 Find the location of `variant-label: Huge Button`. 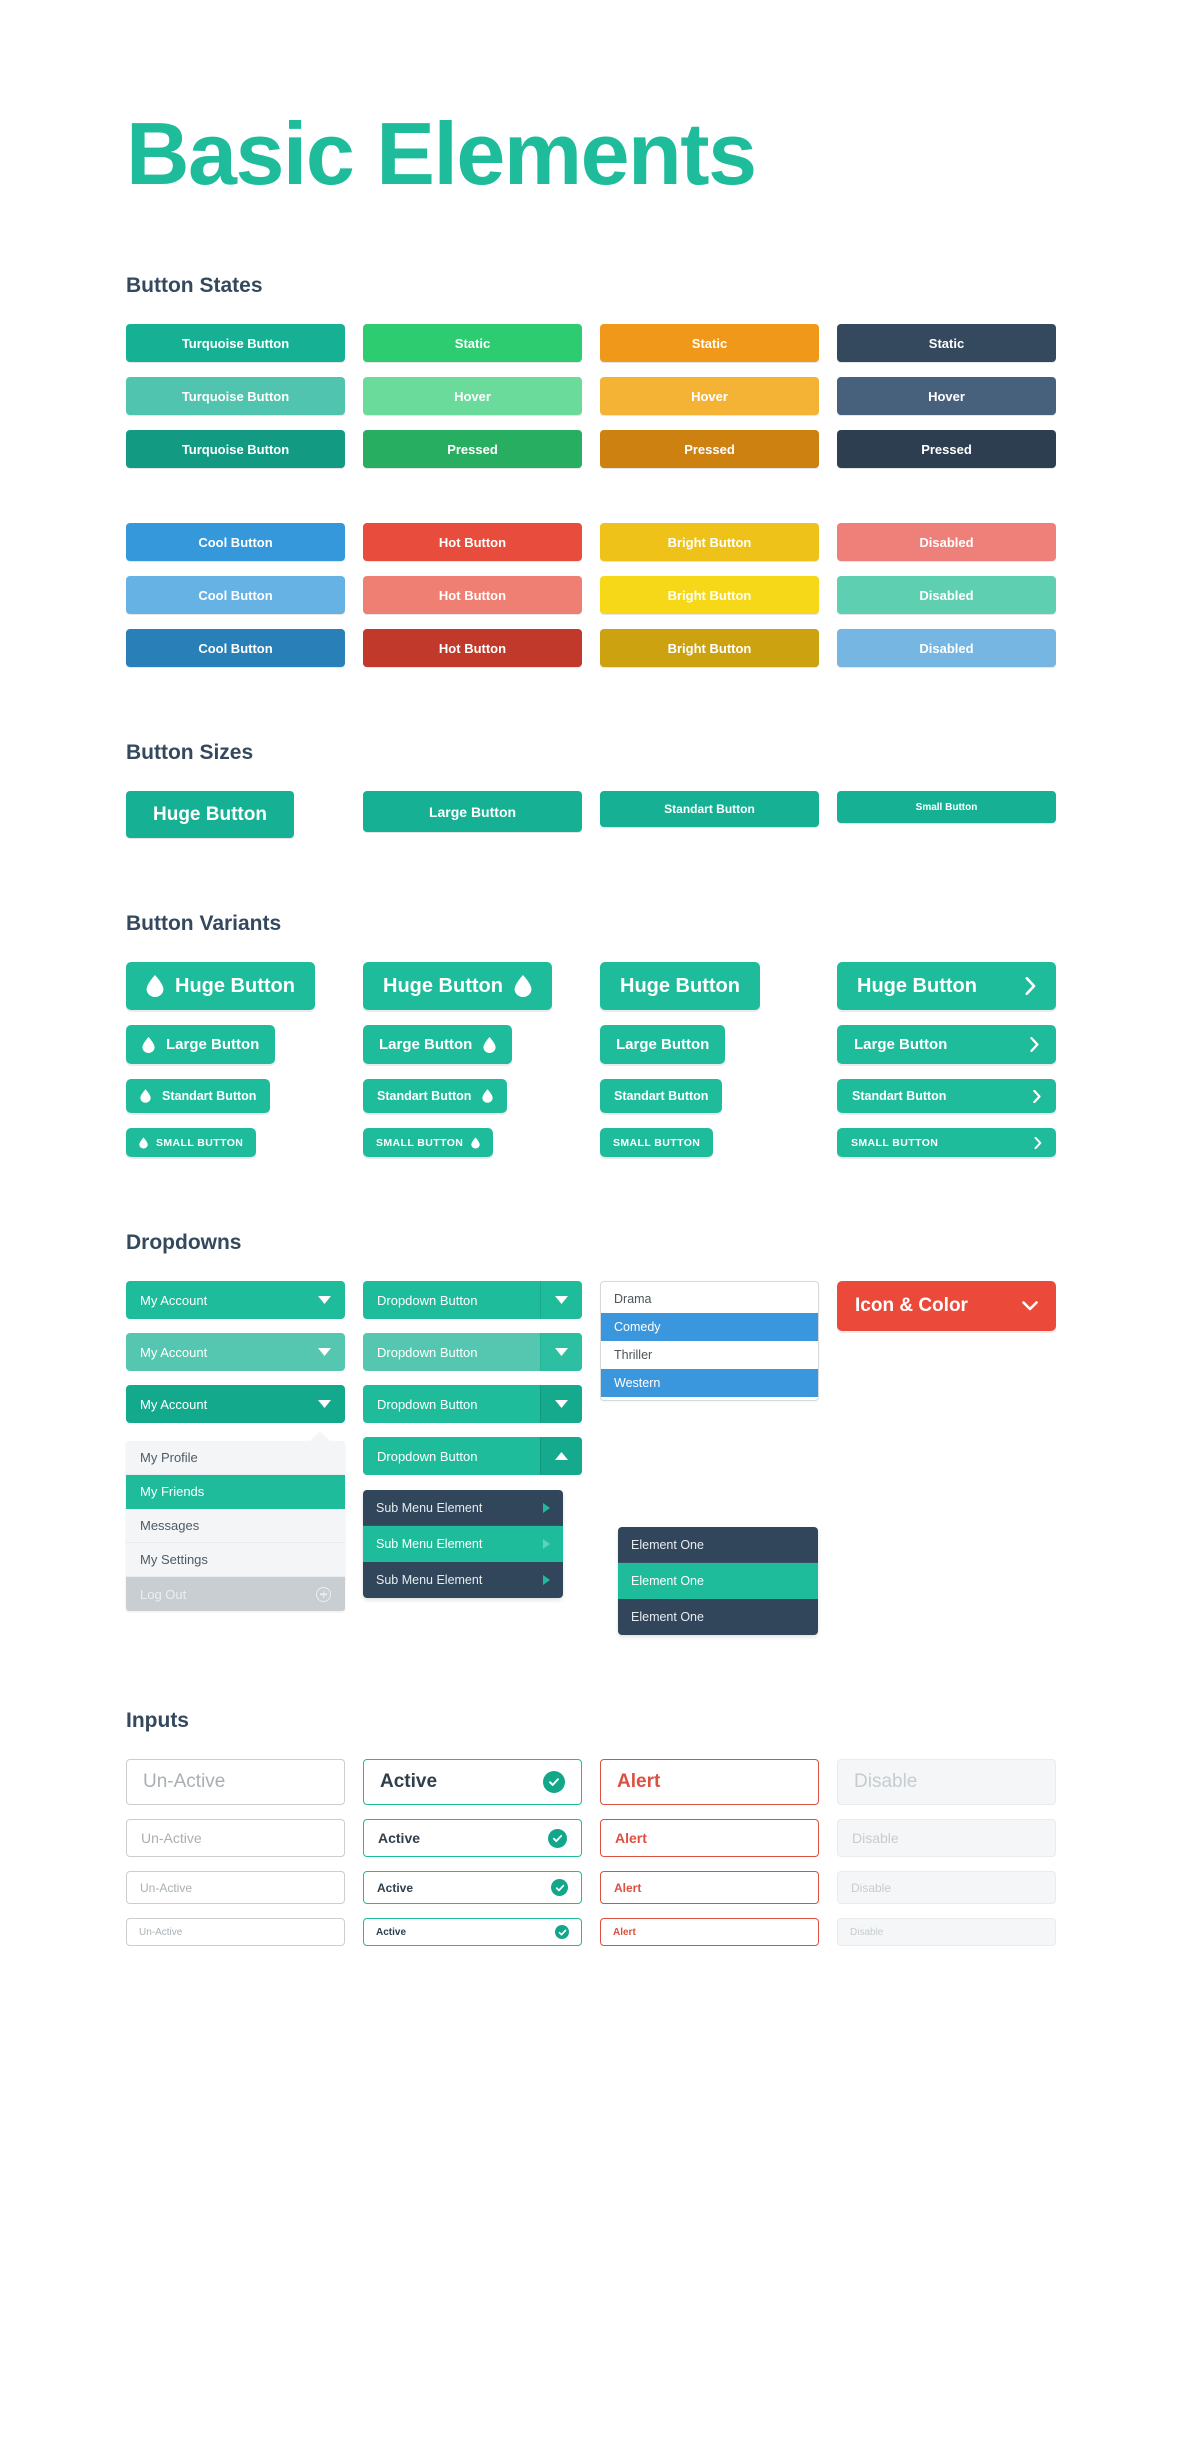

variant-label: Huge Button is located at coordinates (917, 985).